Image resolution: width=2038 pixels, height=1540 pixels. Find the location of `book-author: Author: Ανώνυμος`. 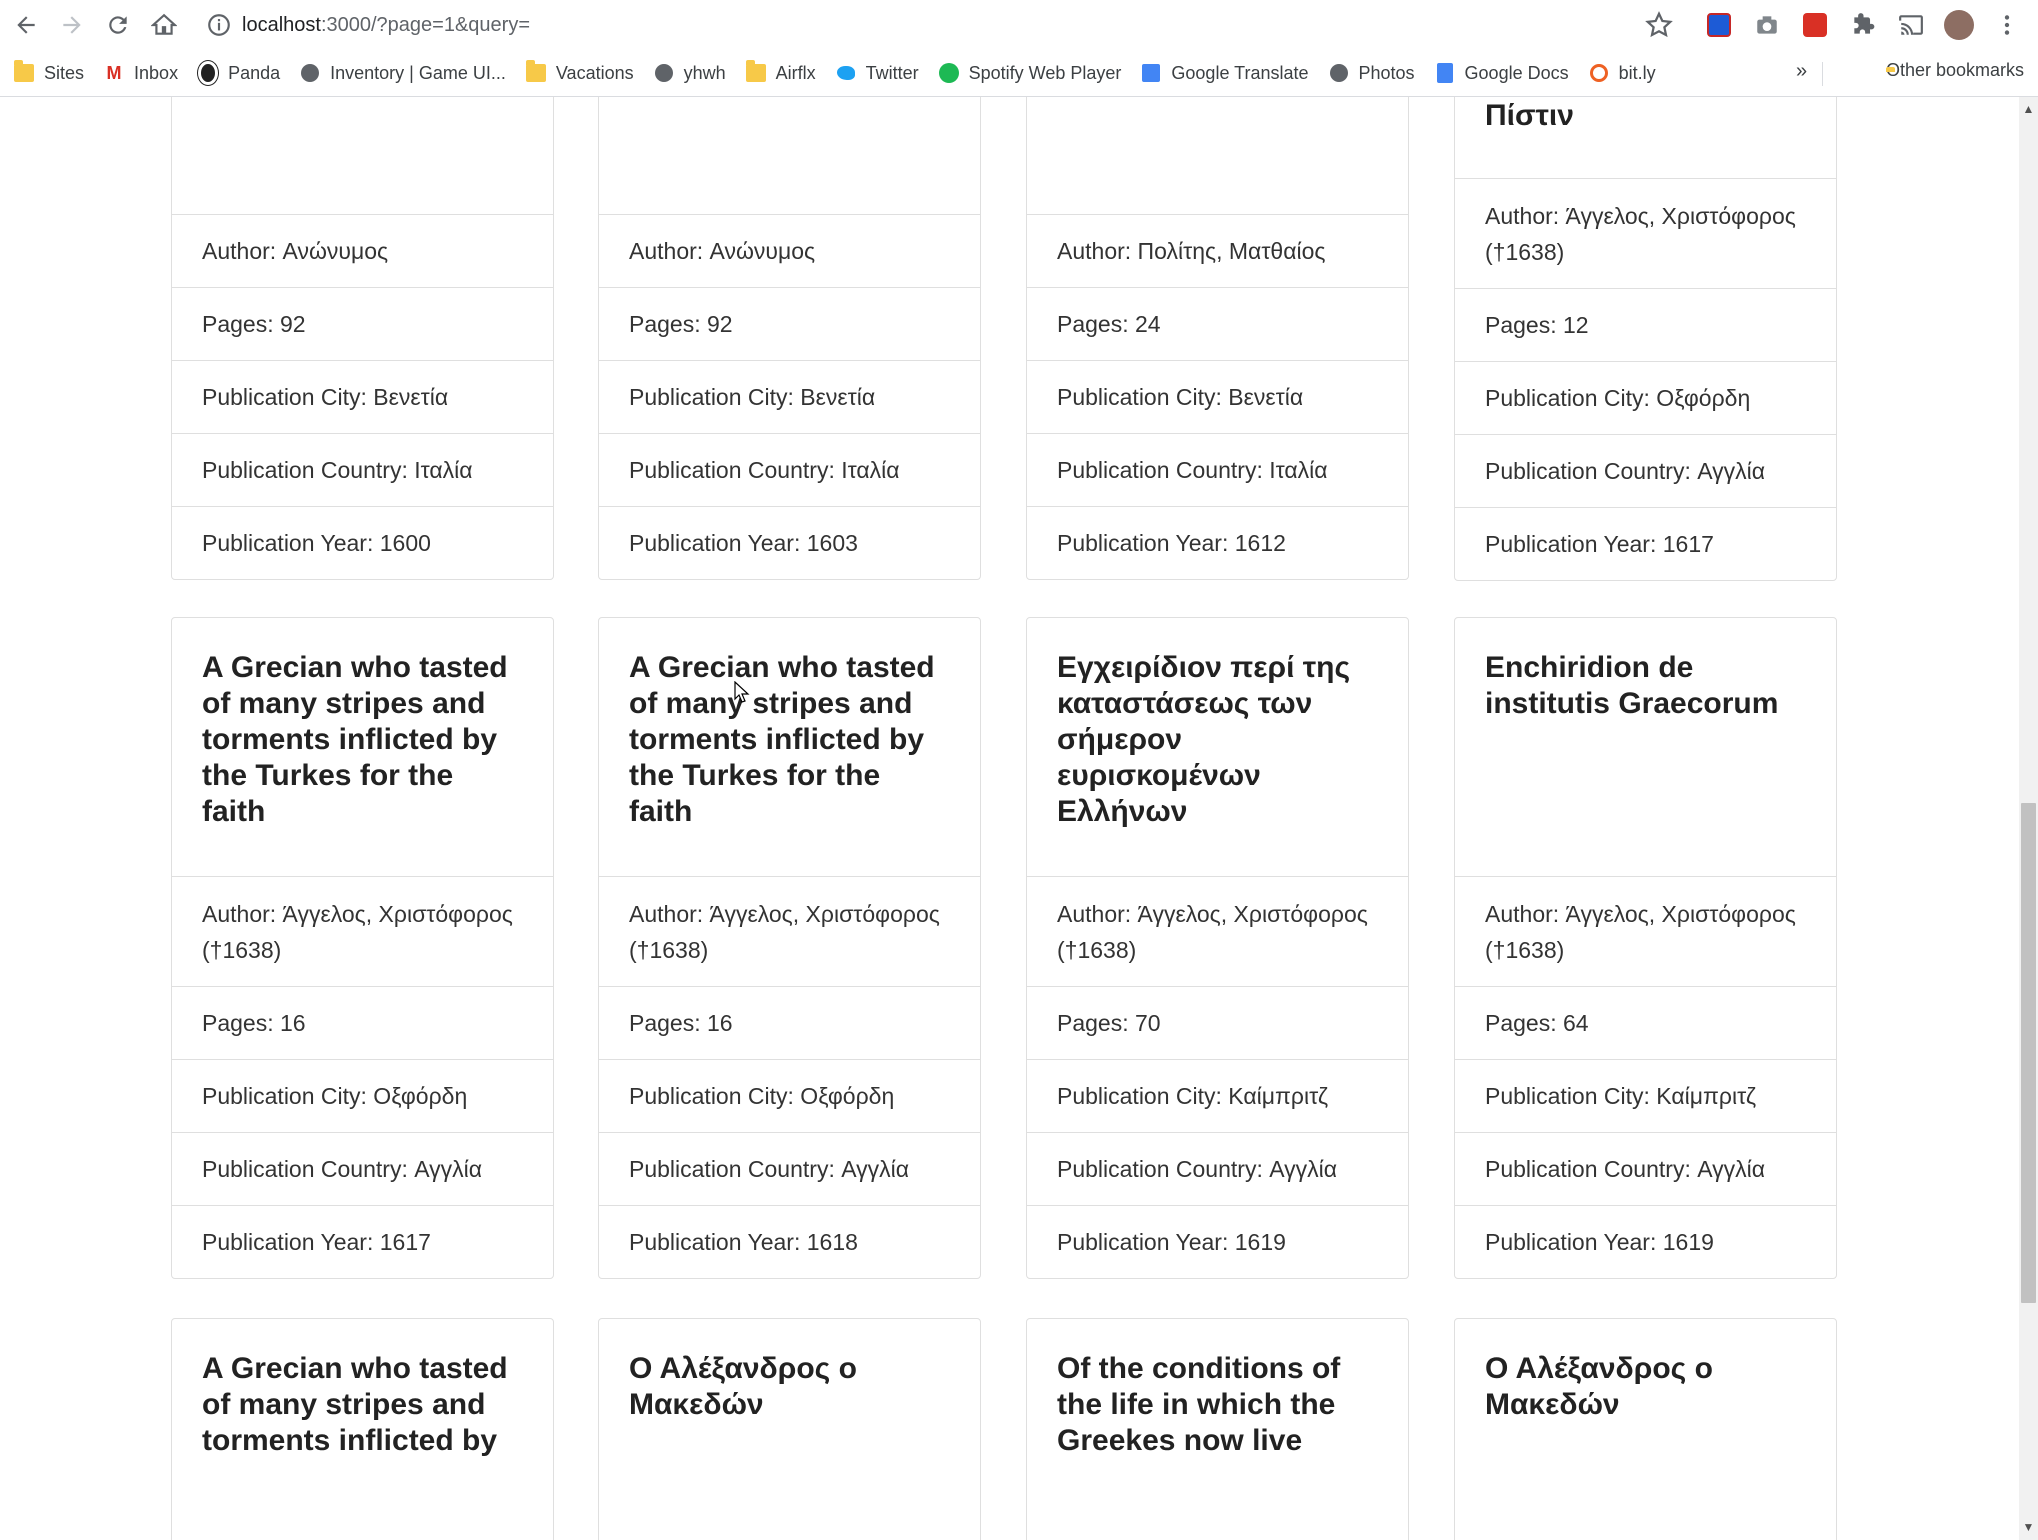

book-author: Author: Ανώνυμος is located at coordinates (362, 250).